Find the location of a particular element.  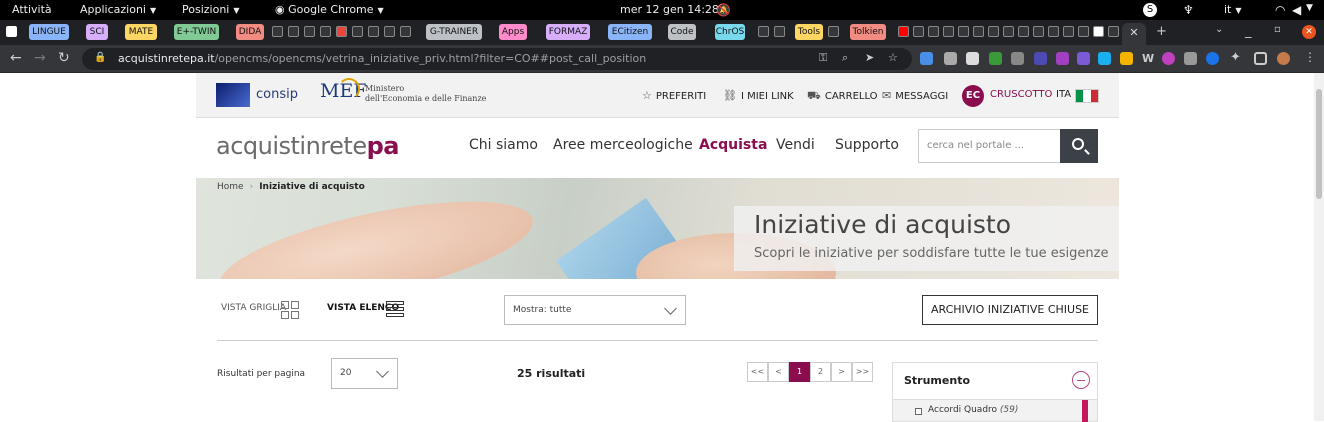

bookmark-star-icon: ☆ is located at coordinates (893, 57).